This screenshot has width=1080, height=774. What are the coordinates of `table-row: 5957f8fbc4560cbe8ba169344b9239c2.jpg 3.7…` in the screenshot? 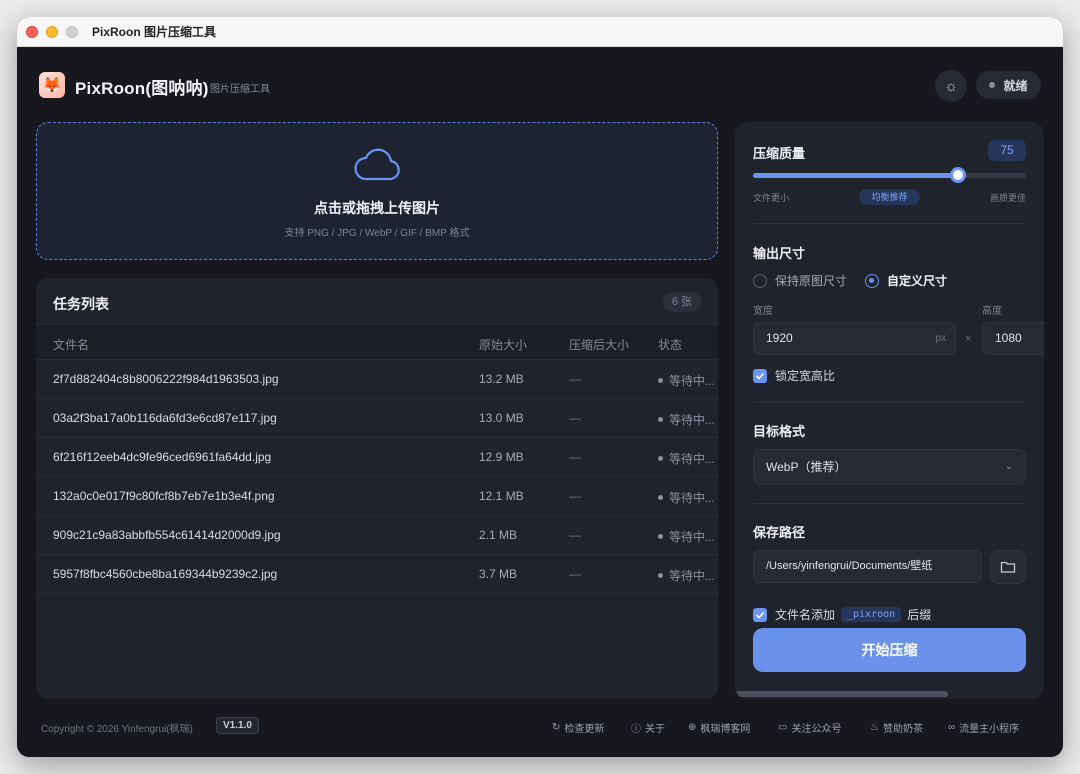 It's located at (377, 574).